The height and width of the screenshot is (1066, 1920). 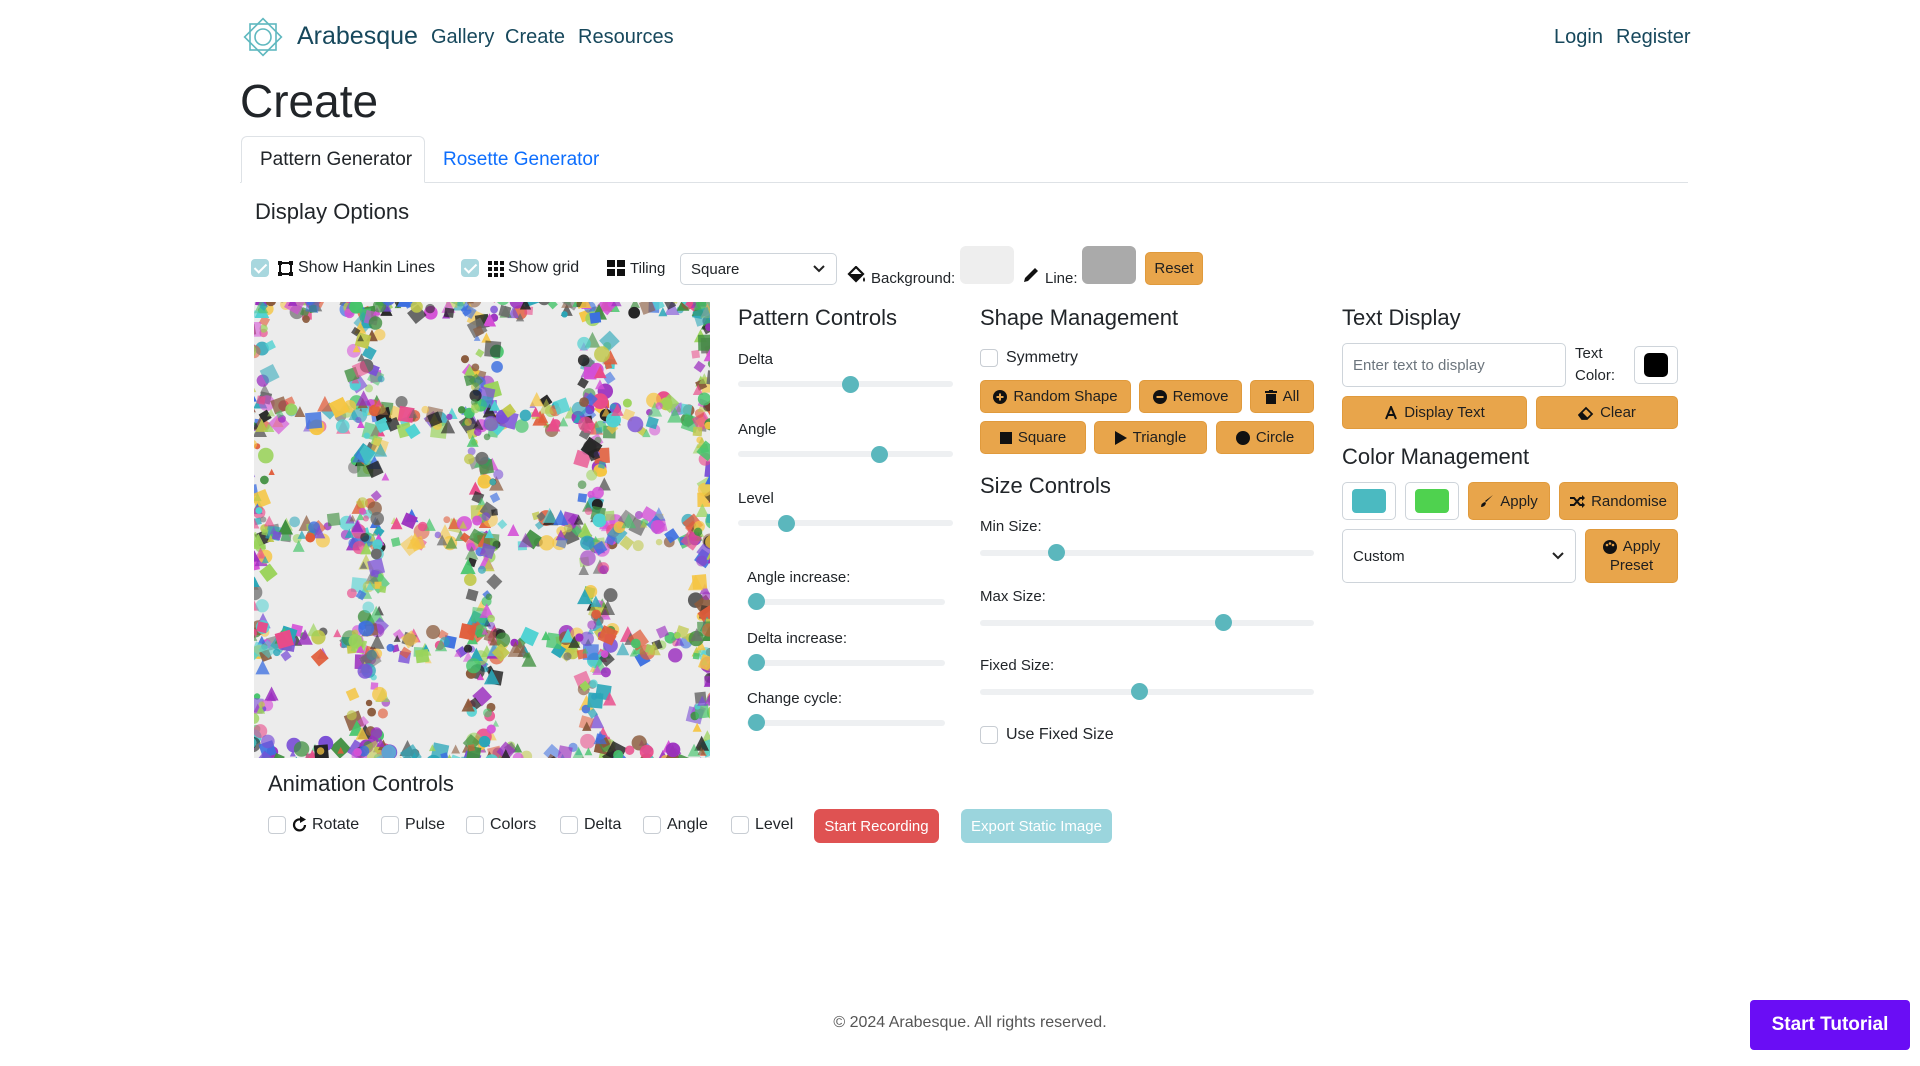 I want to click on change-cycle-track, so click(x=846, y=723).